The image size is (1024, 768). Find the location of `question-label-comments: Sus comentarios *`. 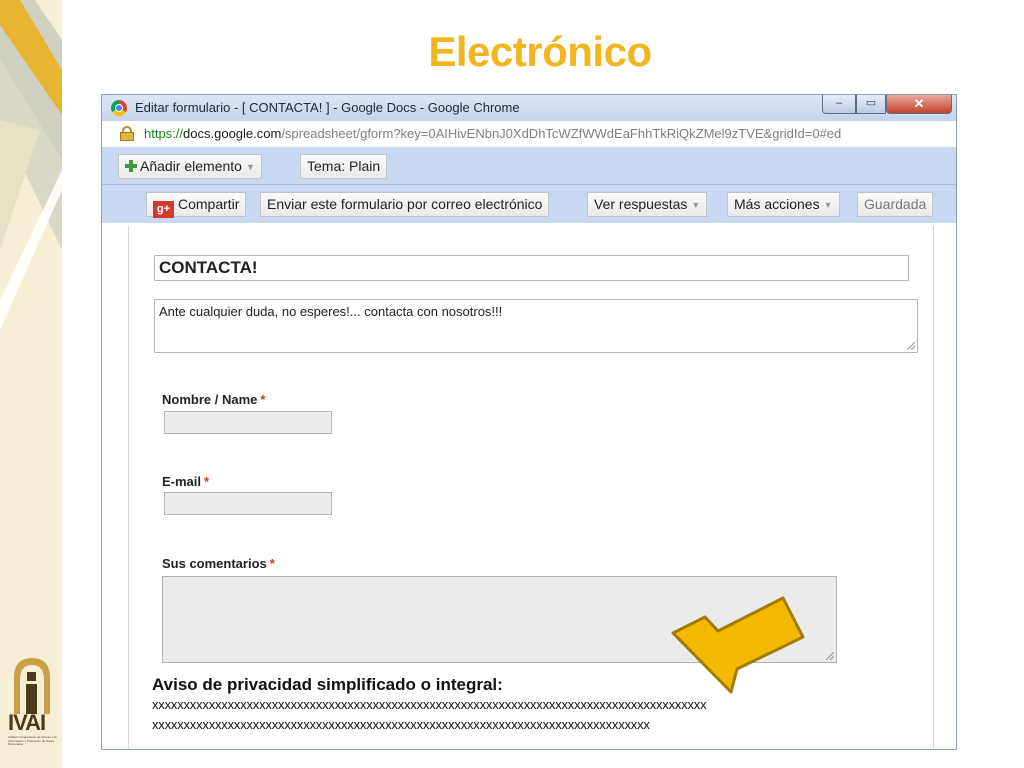

question-label-comments: Sus comentarios * is located at coordinates (218, 563).